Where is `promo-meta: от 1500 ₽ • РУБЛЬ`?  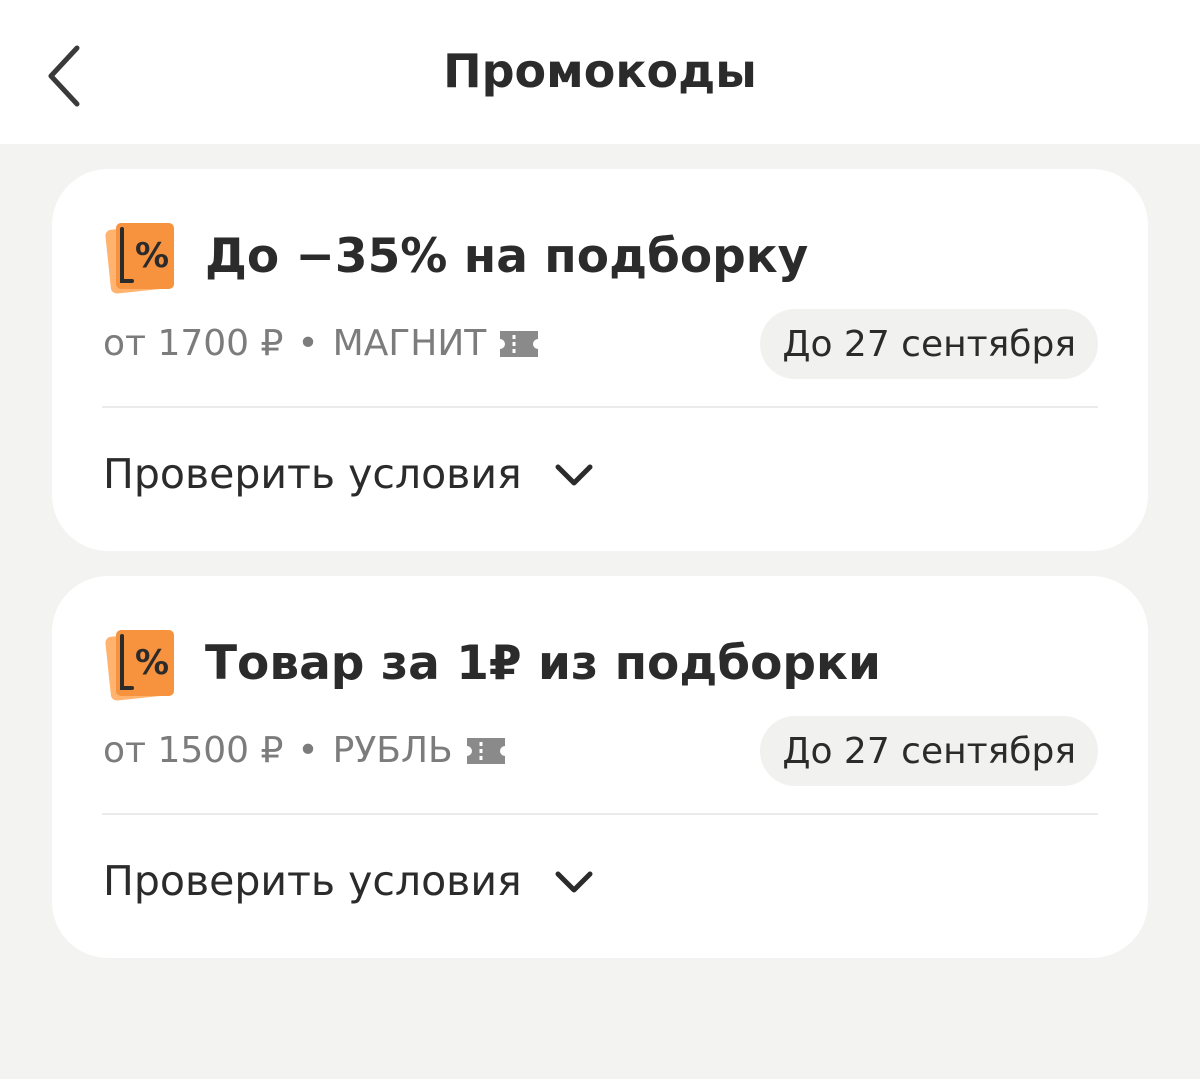 promo-meta: от 1500 ₽ • РУБЛЬ is located at coordinates (305, 750).